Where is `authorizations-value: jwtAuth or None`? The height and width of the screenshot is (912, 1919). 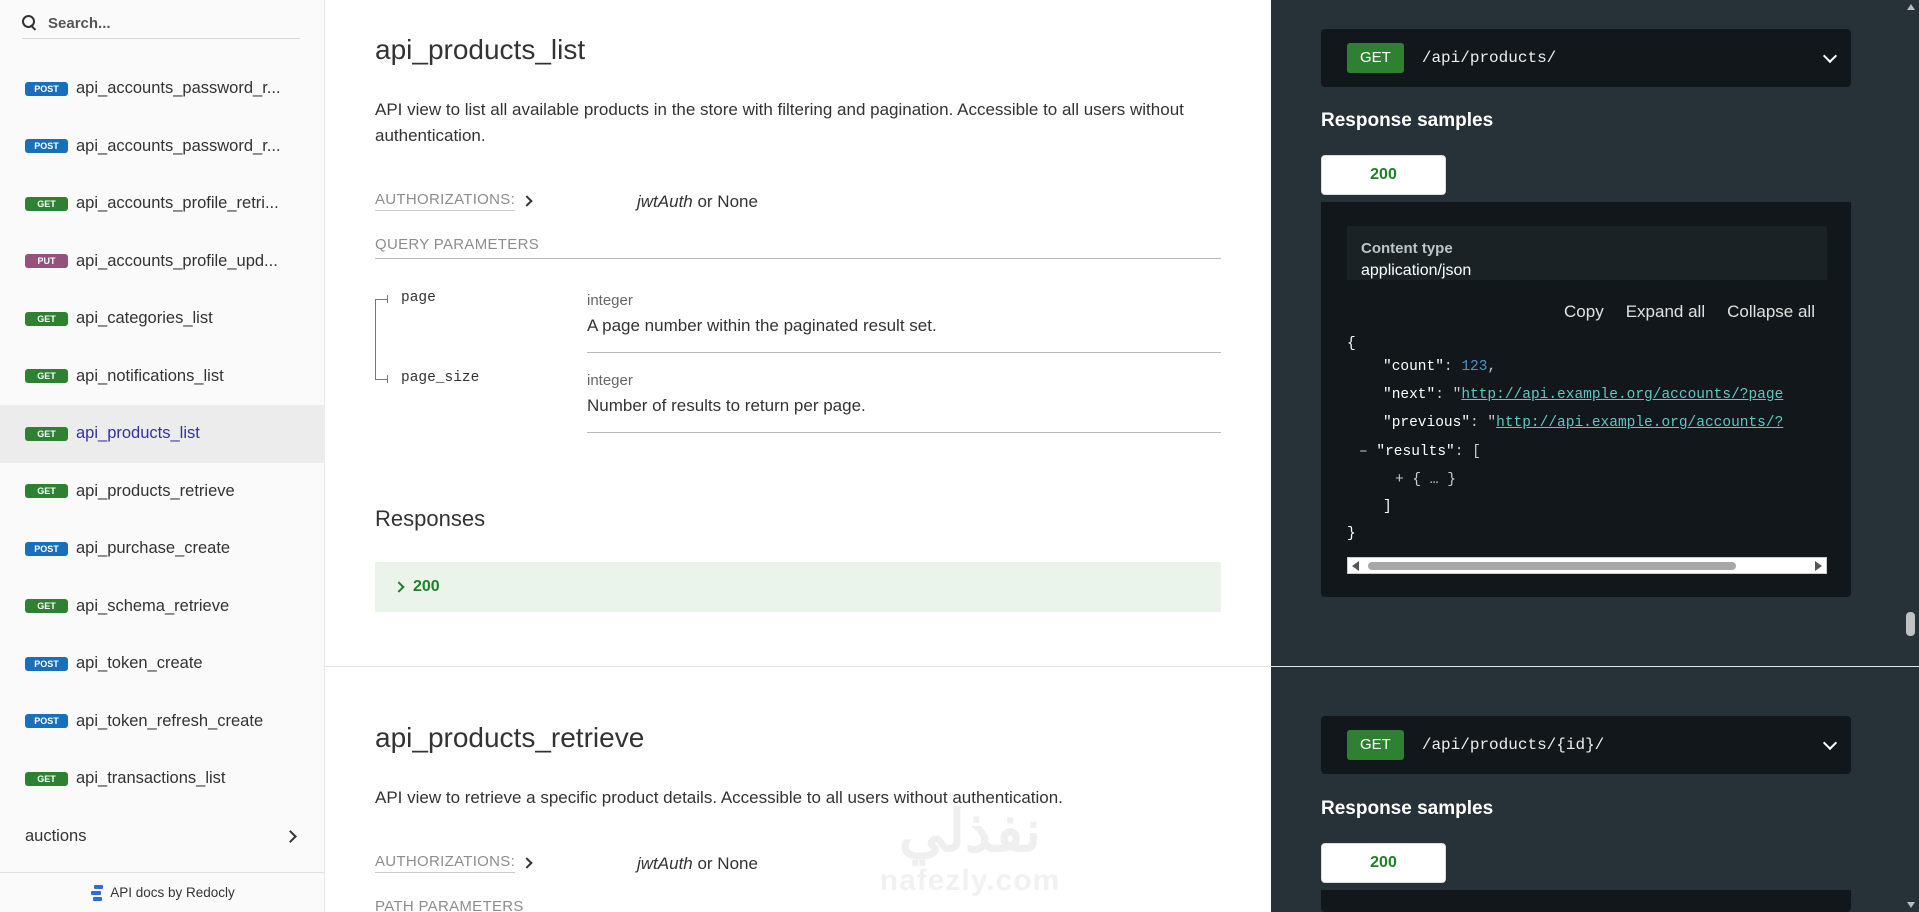
authorizations-value: jwtAuth or None is located at coordinates (697, 202).